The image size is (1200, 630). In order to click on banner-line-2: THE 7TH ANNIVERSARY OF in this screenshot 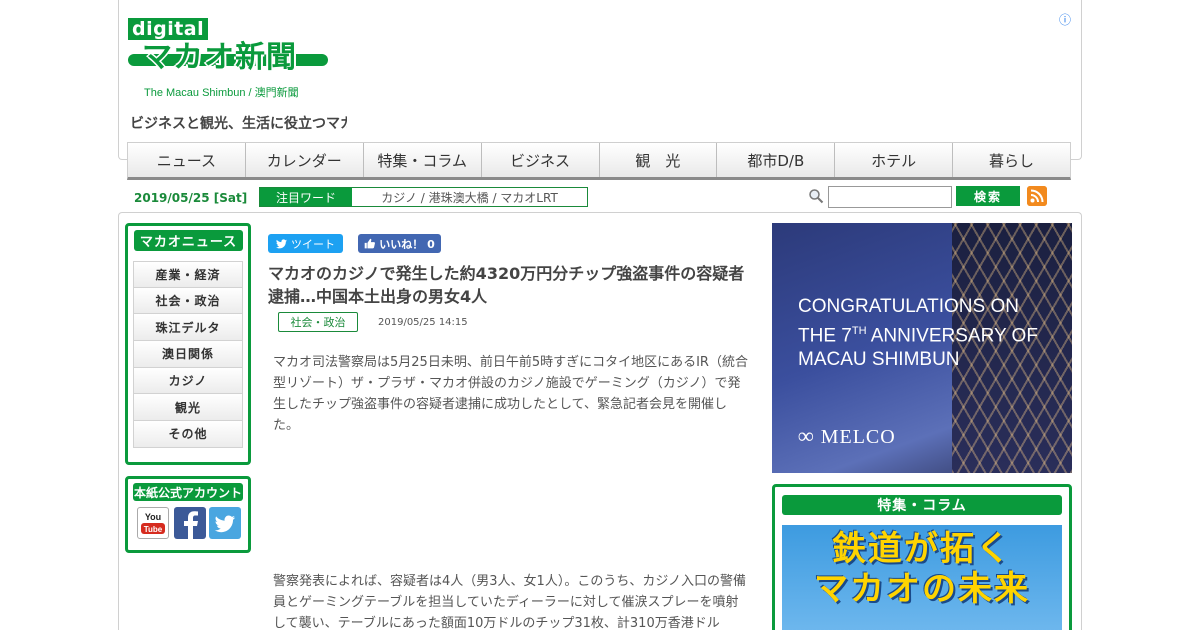, I will do `click(918, 336)`.